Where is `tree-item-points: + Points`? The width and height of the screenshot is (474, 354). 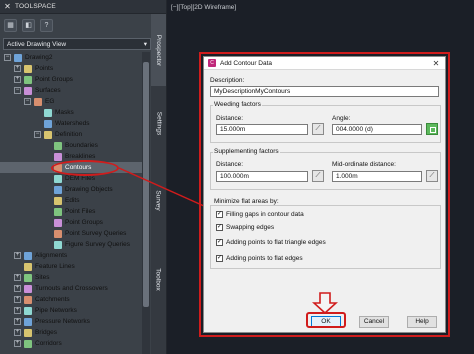 tree-item-points: + Points is located at coordinates (75, 68).